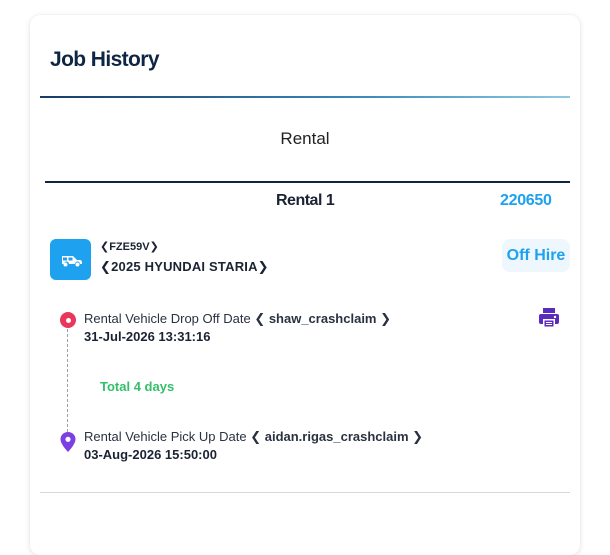 This screenshot has width=610, height=555. What do you see at coordinates (305, 200) in the screenshot?
I see `rental-name: Rental 1` at bounding box center [305, 200].